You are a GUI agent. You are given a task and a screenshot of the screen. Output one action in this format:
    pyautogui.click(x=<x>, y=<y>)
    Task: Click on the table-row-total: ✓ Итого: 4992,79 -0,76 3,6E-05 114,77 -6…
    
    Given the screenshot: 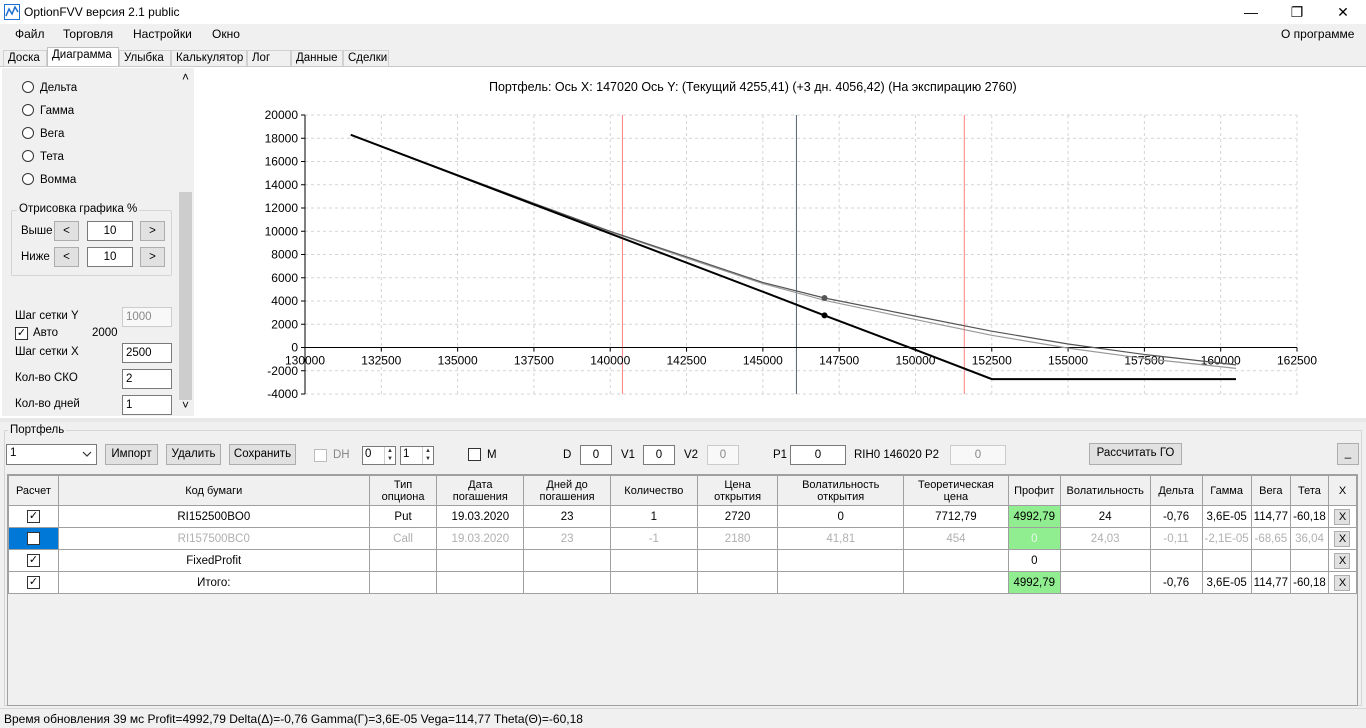 What is the action you would take?
    pyautogui.click(x=682, y=582)
    